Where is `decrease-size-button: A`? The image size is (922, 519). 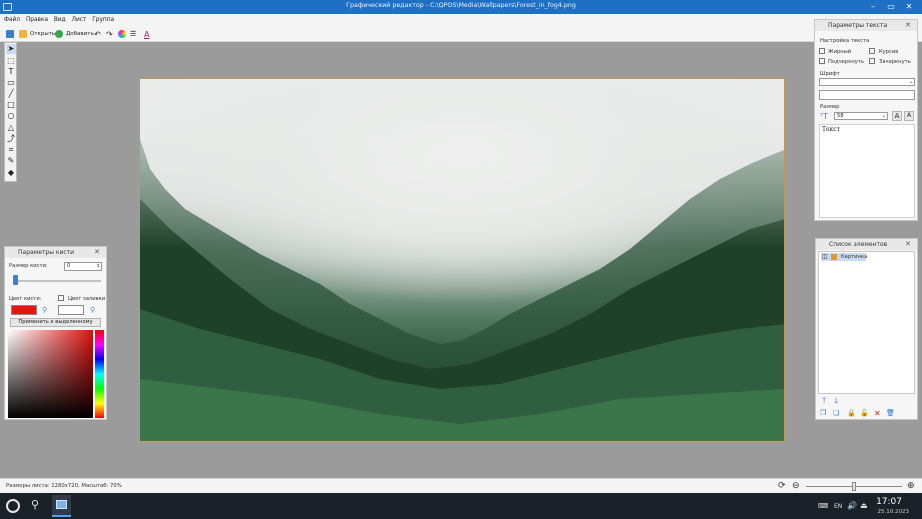 decrease-size-button: A is located at coordinates (909, 116).